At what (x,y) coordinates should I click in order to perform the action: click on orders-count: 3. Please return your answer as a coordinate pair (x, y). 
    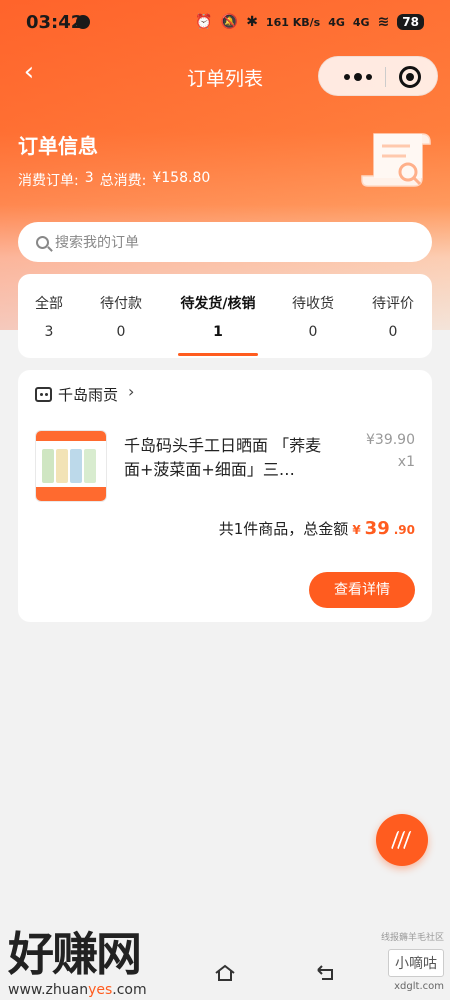
    Looking at the image, I should click on (89, 178).